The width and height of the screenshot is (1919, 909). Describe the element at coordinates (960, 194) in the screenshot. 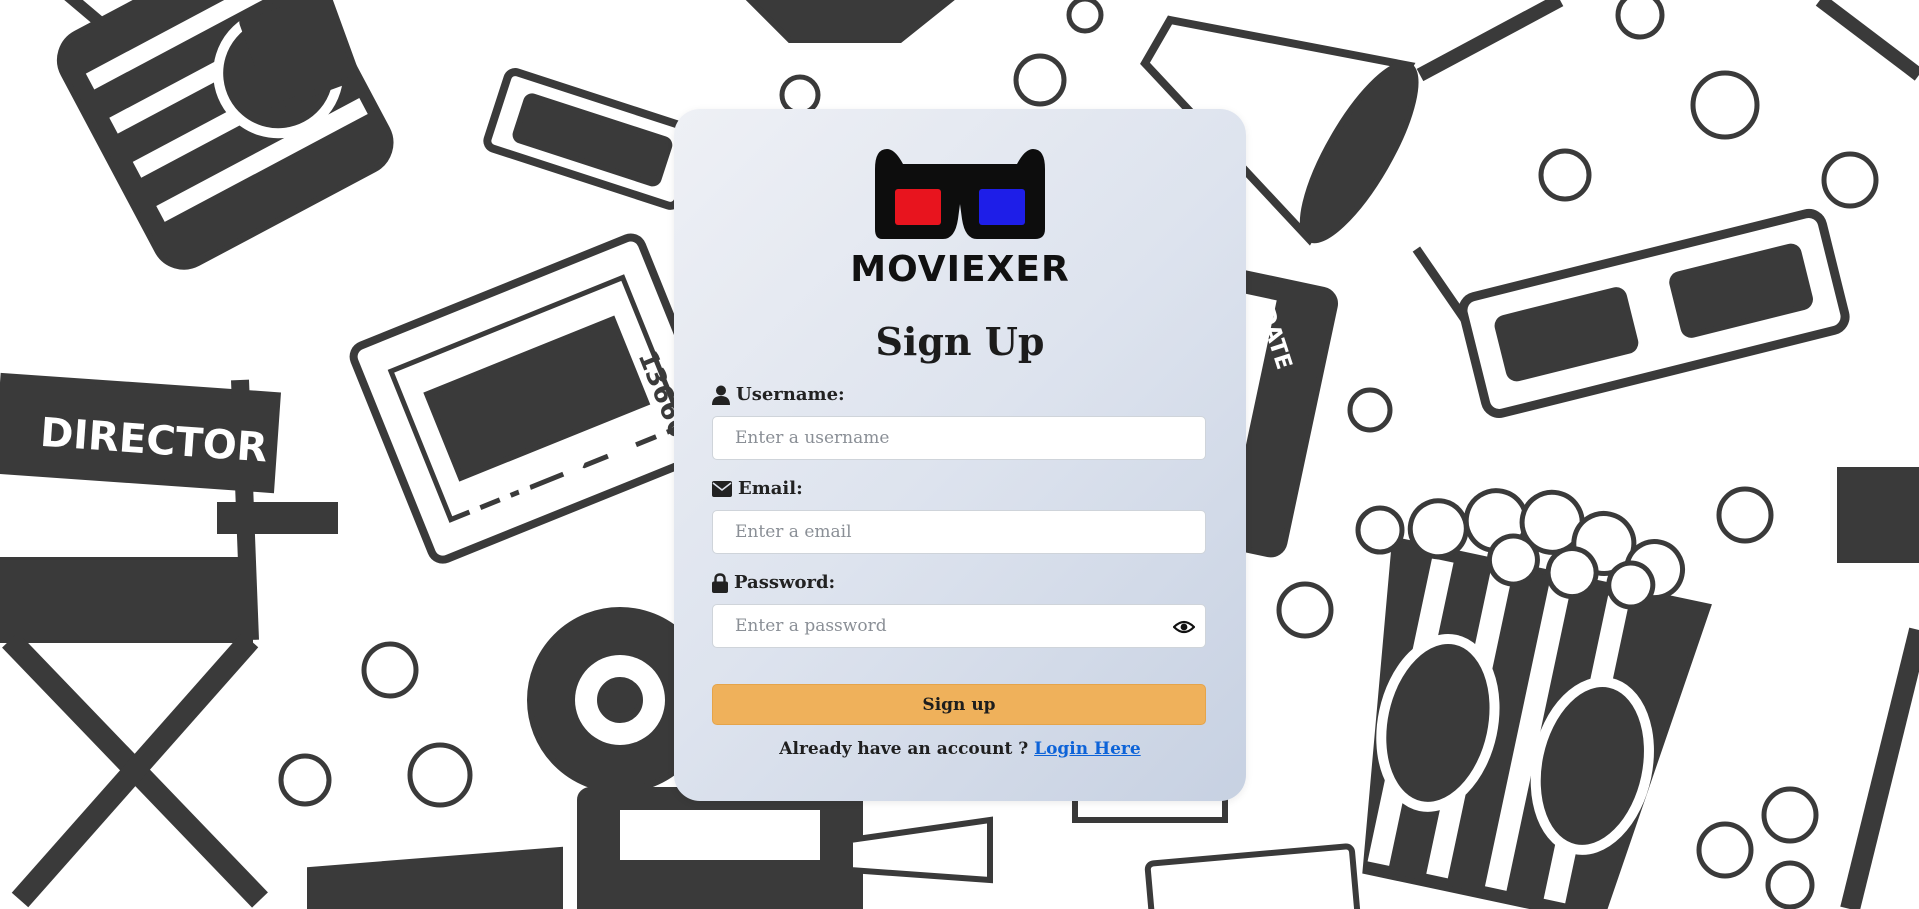

I see `moviexer-logo` at that location.